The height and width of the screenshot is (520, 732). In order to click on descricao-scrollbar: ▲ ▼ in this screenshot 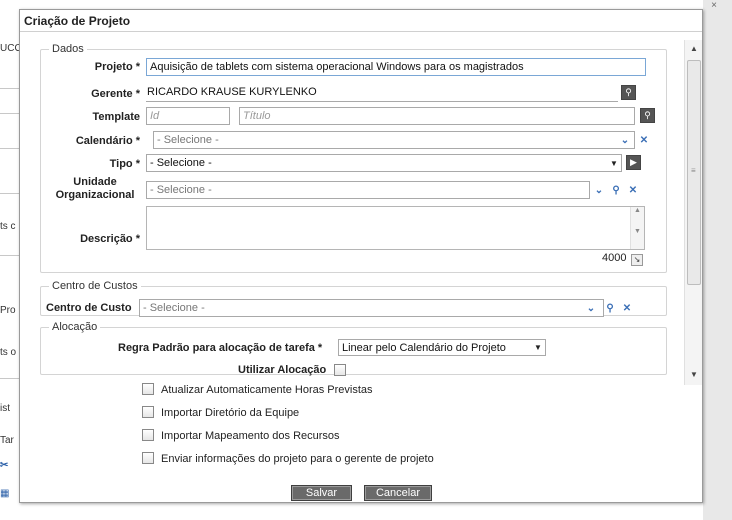, I will do `click(637, 228)`.